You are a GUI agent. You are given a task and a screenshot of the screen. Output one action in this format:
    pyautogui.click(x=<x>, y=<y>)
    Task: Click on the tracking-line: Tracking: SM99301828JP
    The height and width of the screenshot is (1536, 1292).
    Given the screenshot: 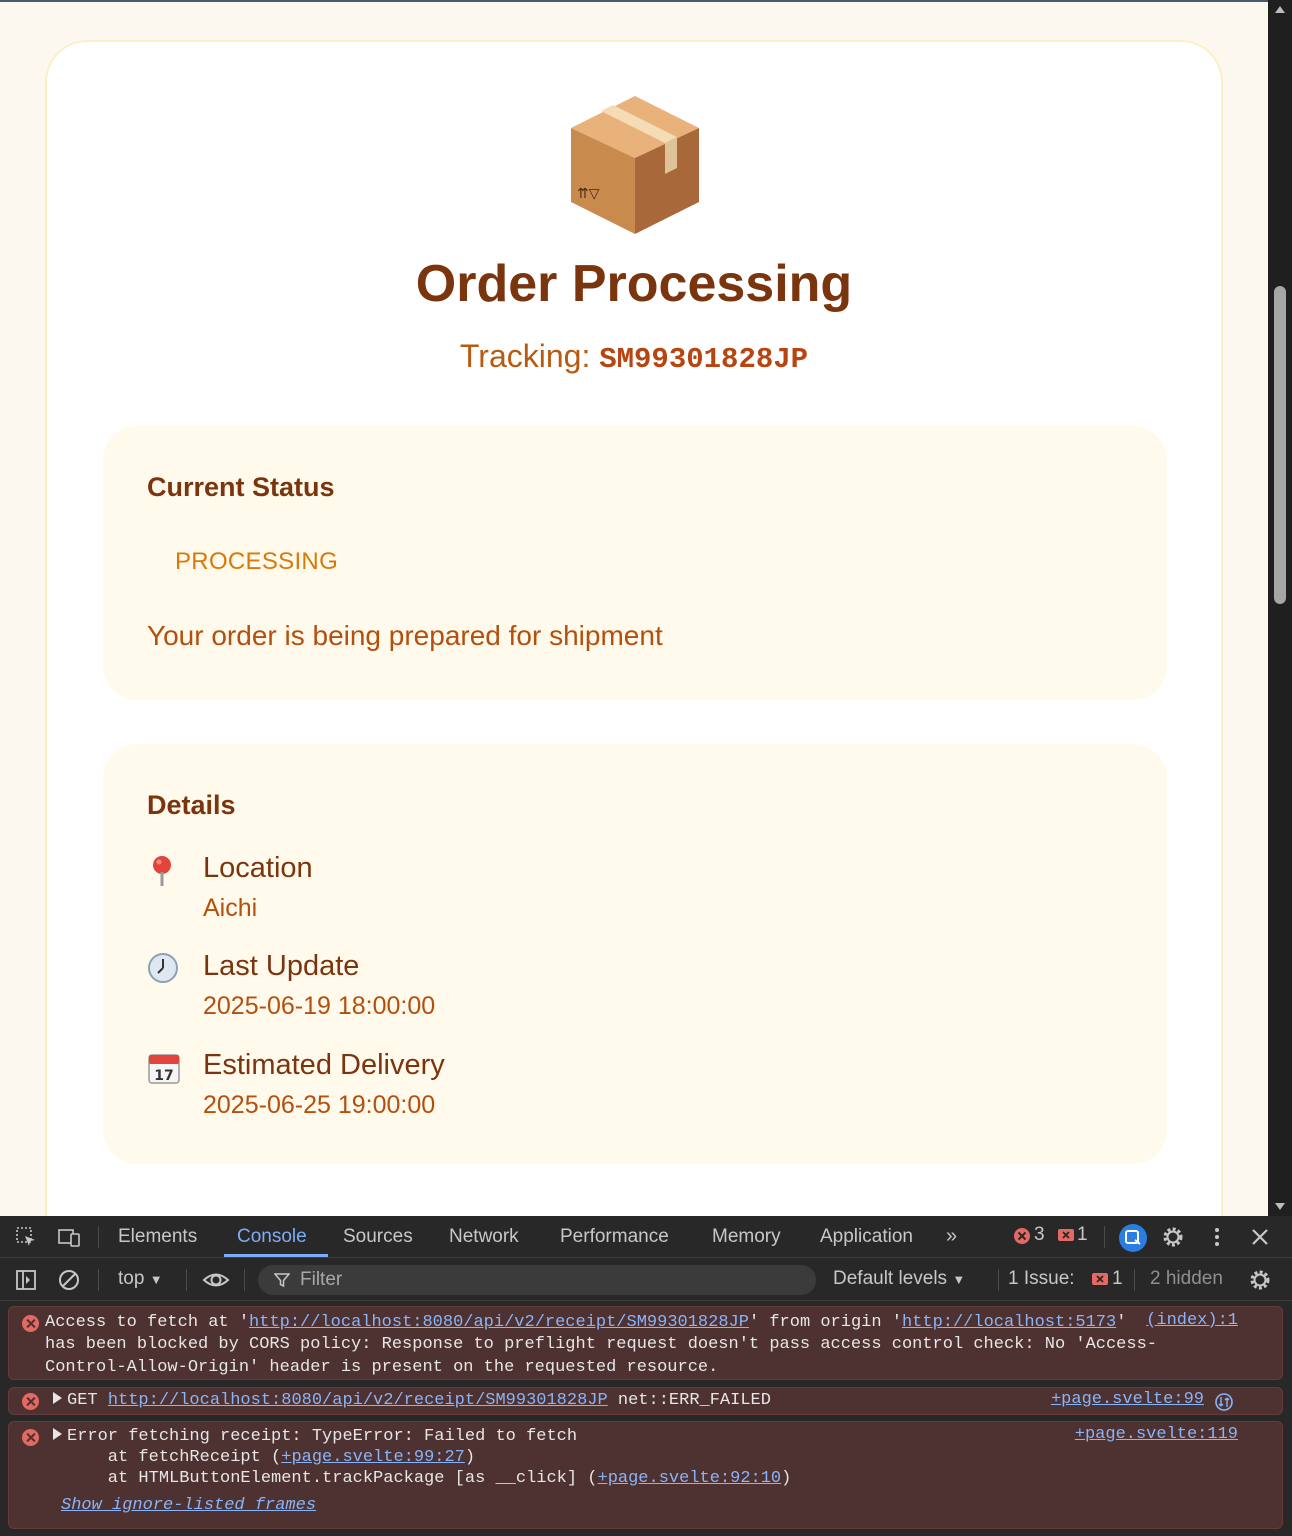 What is the action you would take?
    pyautogui.click(x=634, y=357)
    